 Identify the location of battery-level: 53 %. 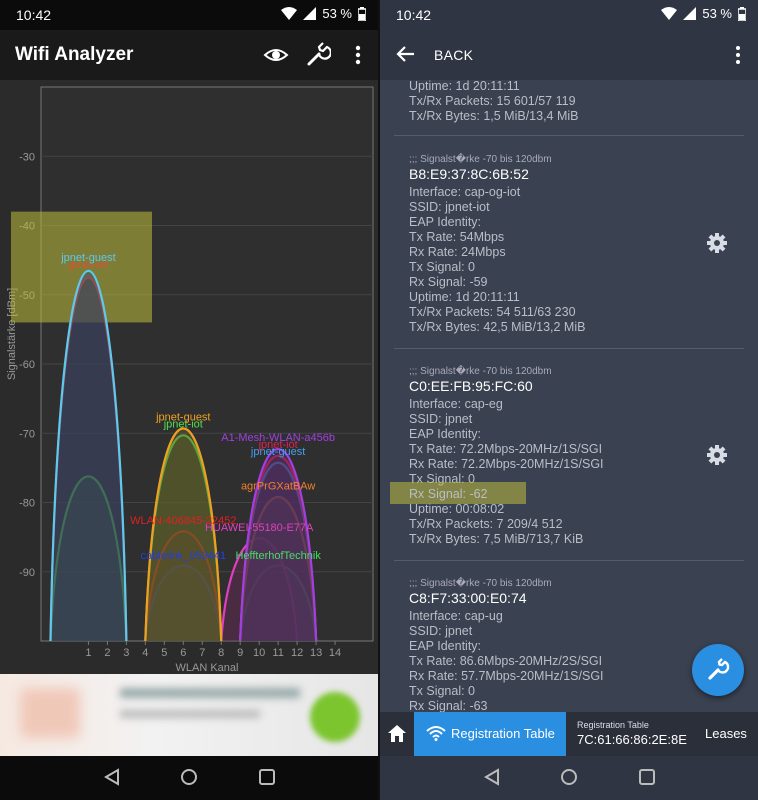
(337, 13).